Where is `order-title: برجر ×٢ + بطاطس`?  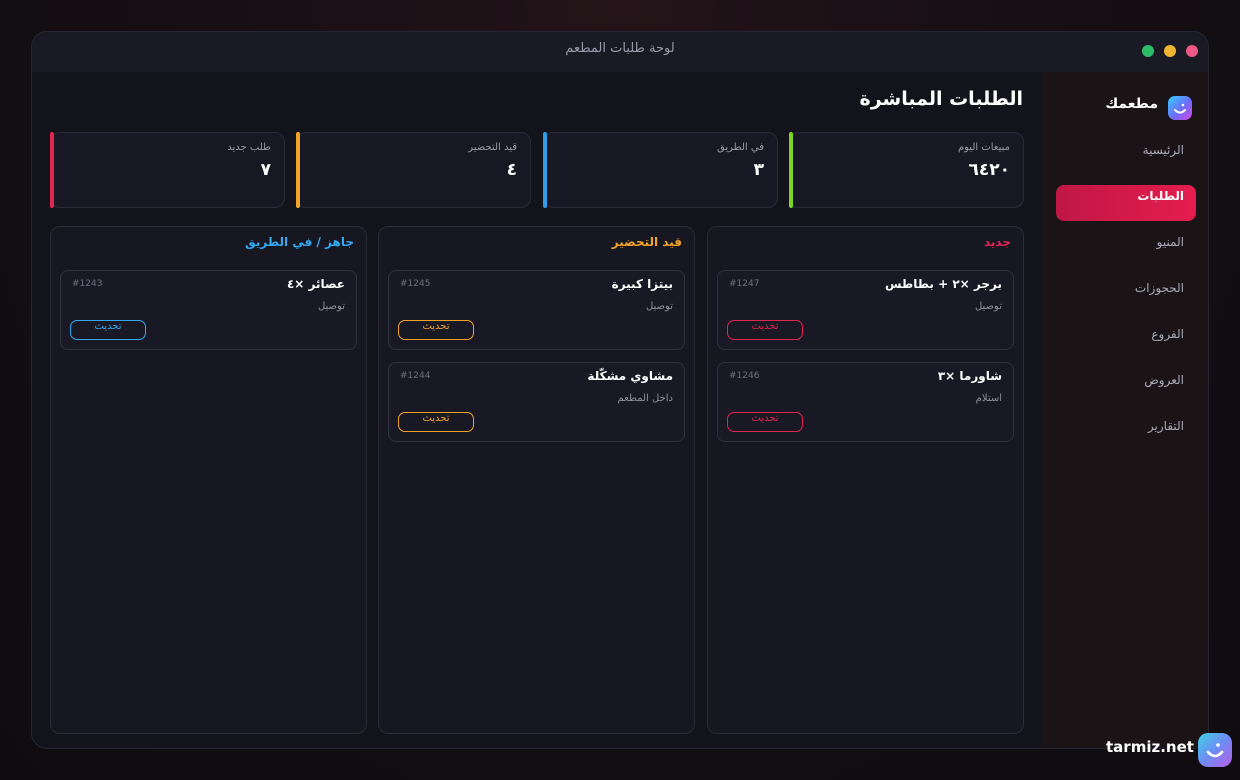 order-title: برجر ×٢ + بطاطس is located at coordinates (943, 284).